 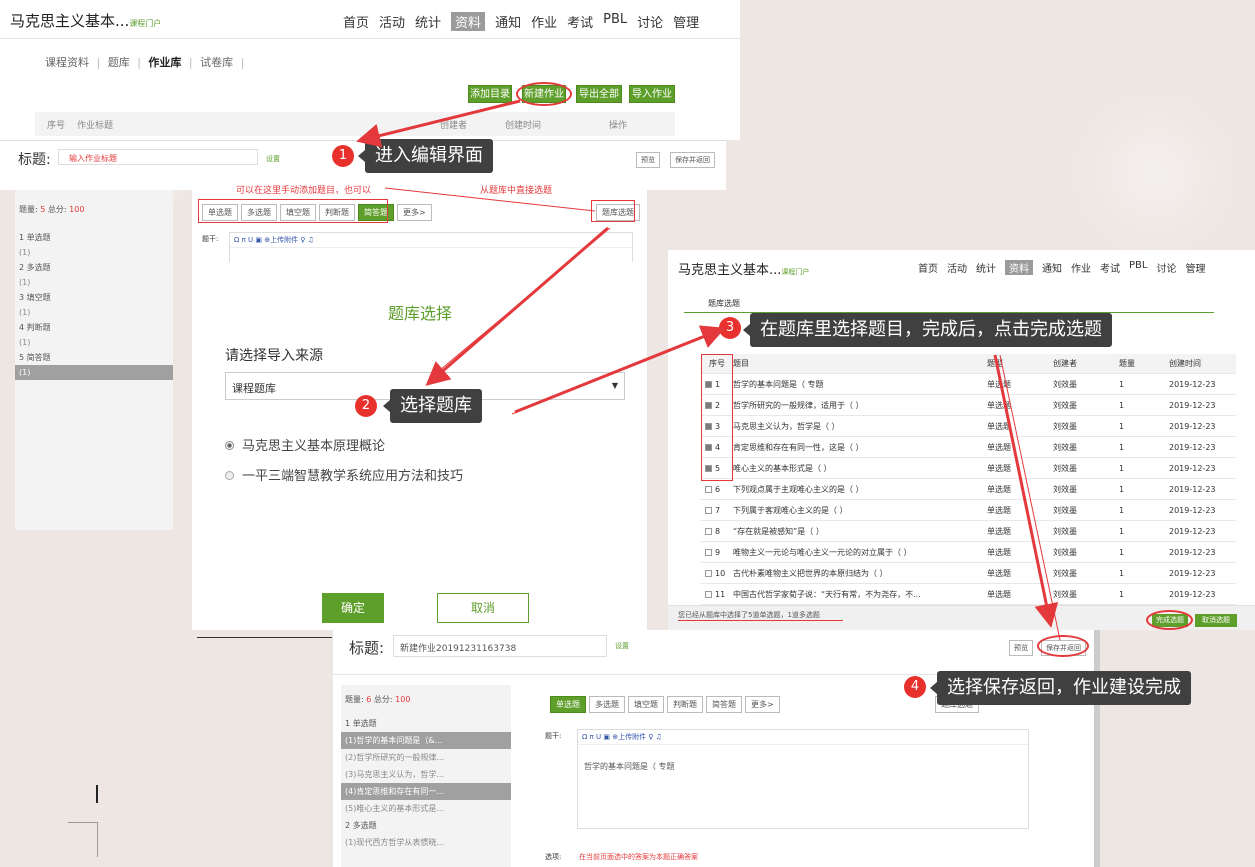 What do you see at coordinates (490, 199) in the screenshot?
I see `guide-line-a` at bounding box center [490, 199].